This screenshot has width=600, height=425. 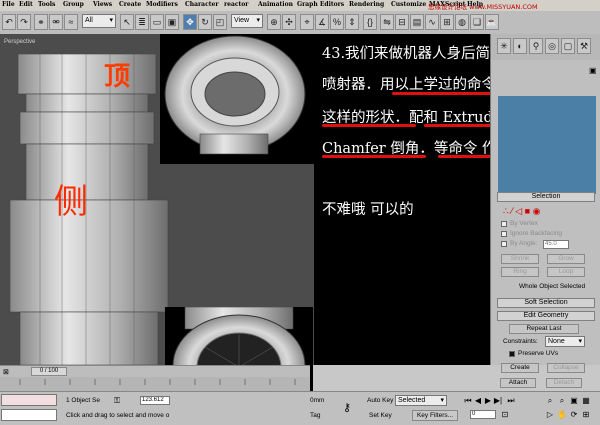 I want to click on set-key-icon: ⚷, so click(x=347, y=407).